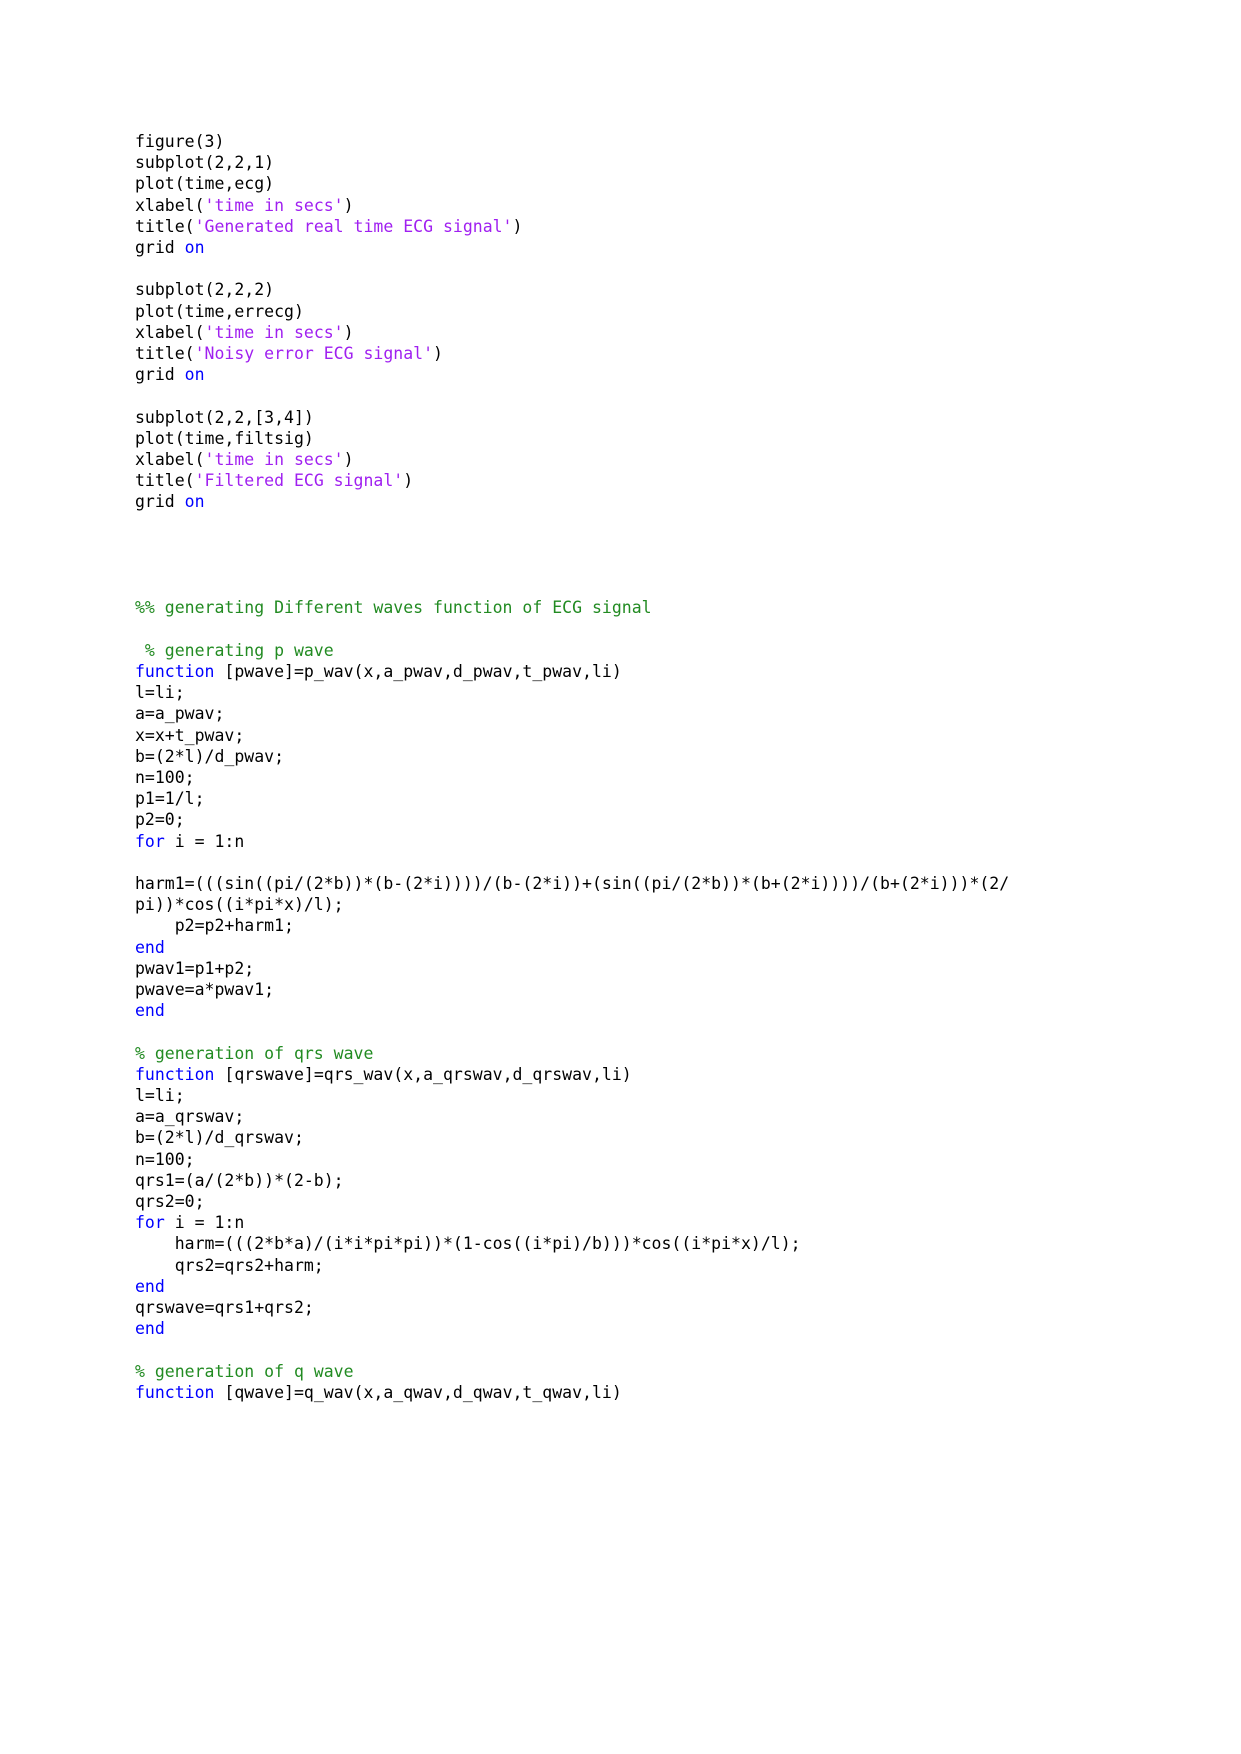  I want to click on code-token-plain: a=a_qrswav;, so click(190, 1117).